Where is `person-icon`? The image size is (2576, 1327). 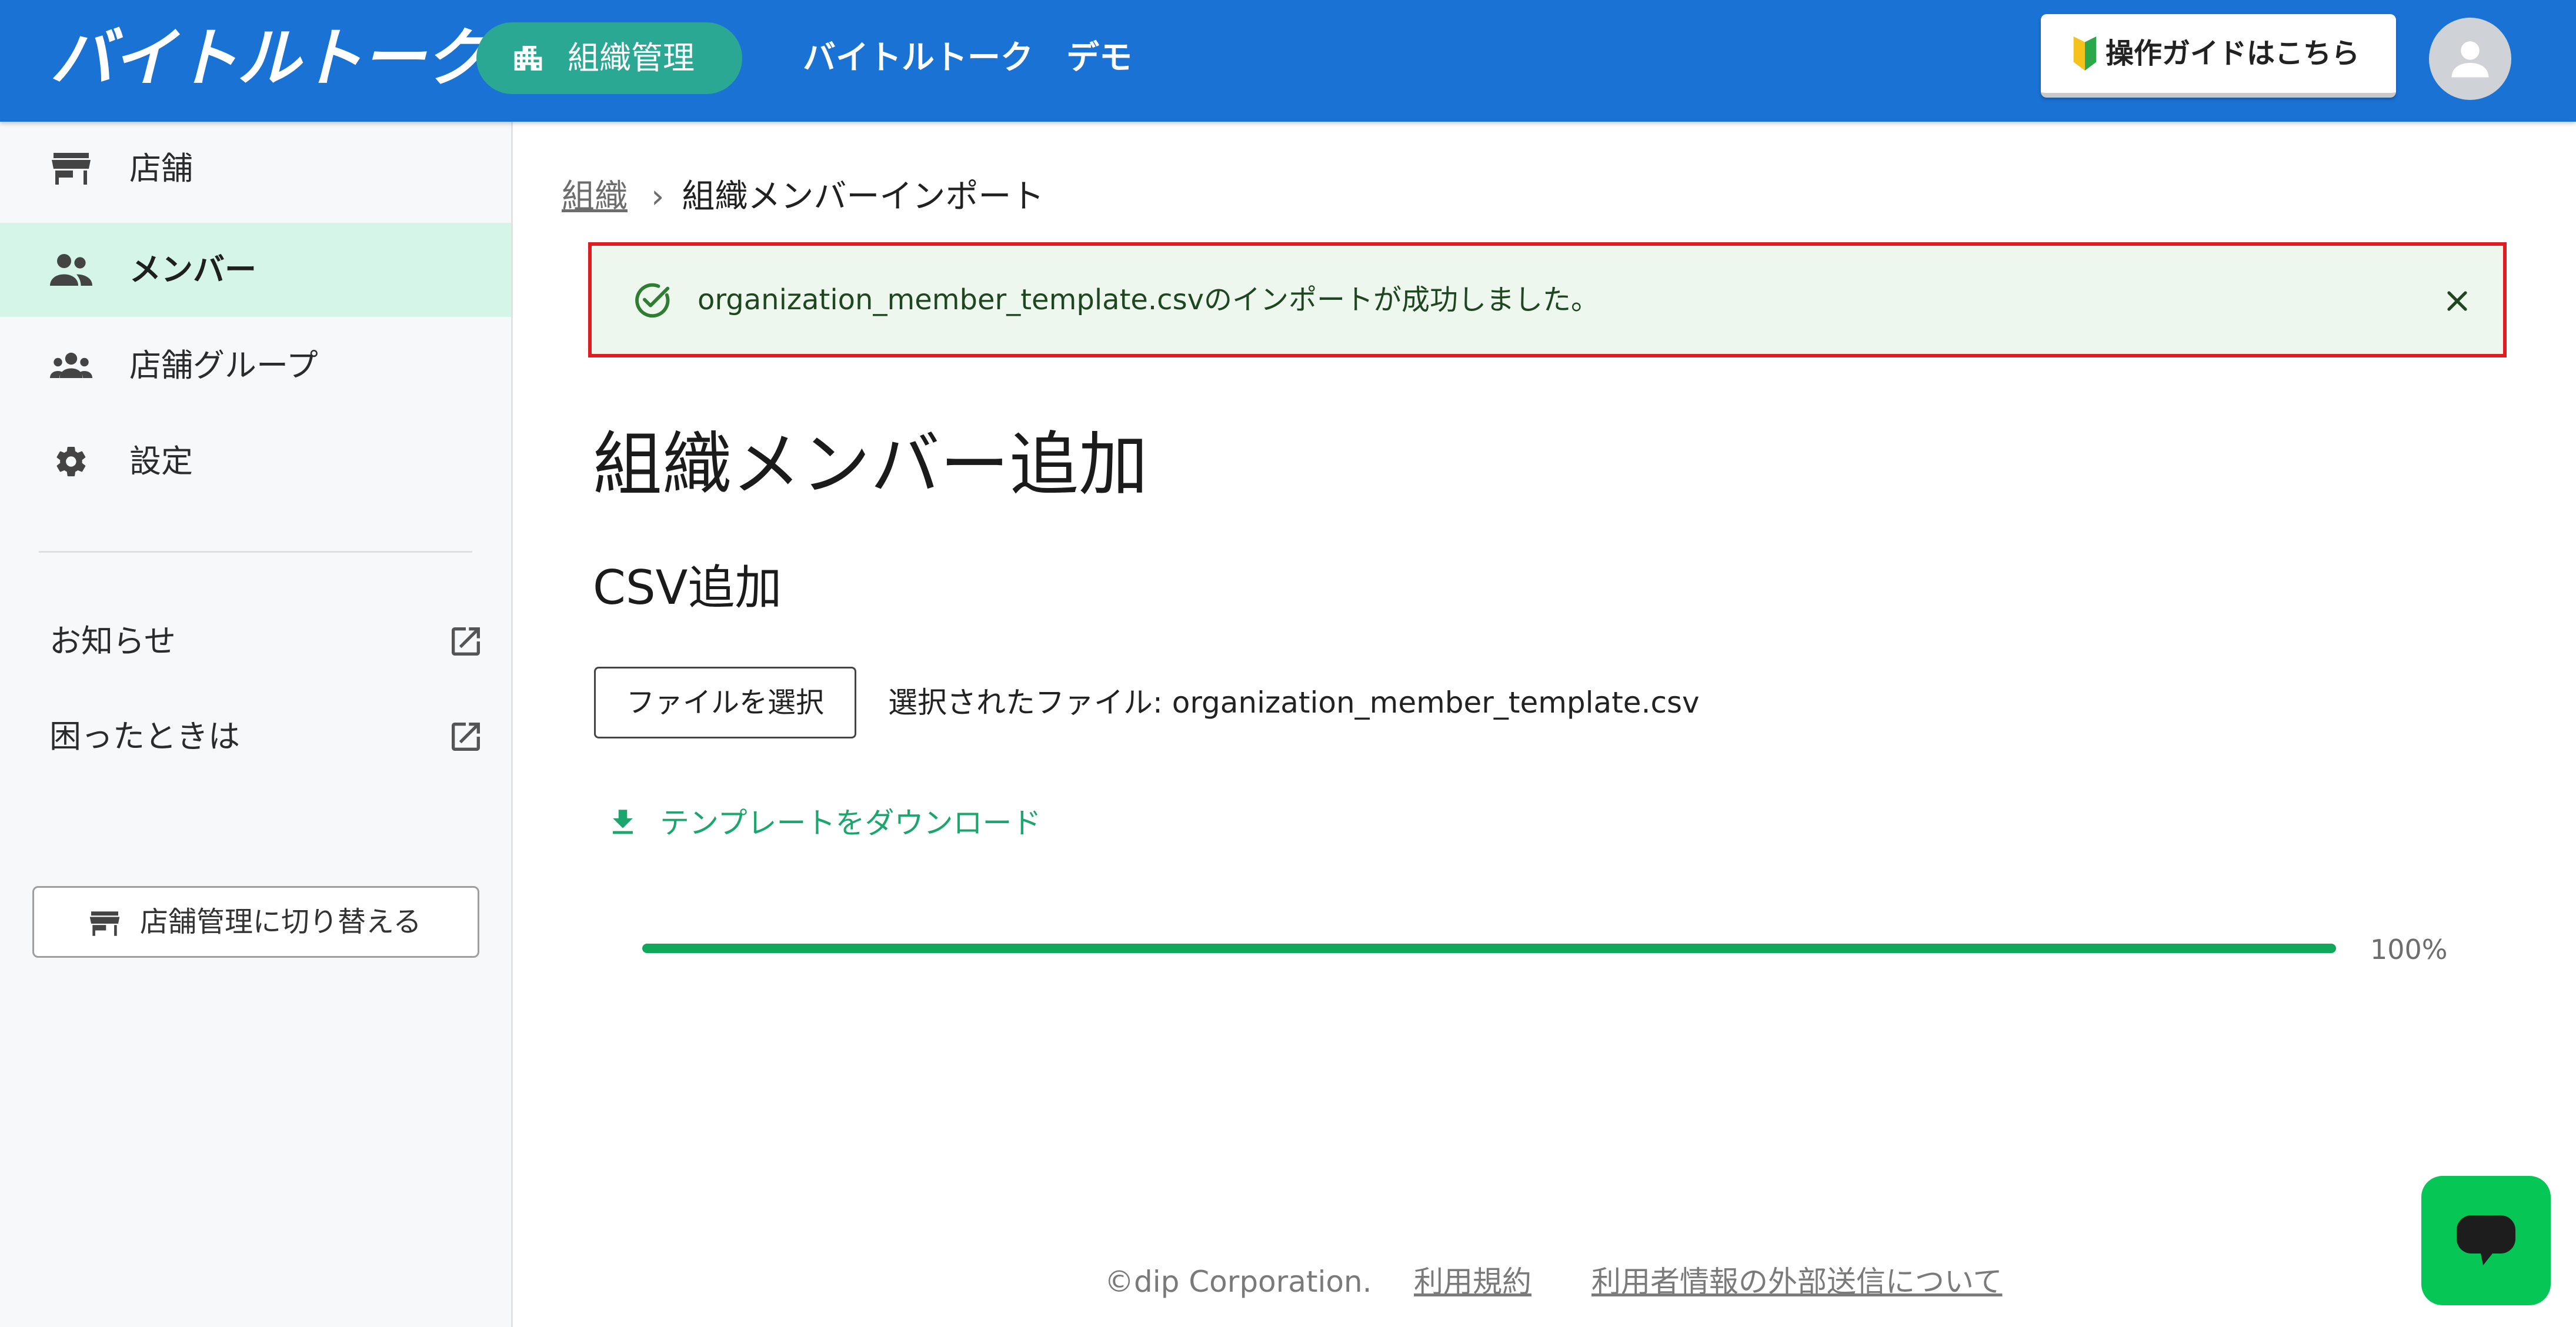 person-icon is located at coordinates (2470, 59).